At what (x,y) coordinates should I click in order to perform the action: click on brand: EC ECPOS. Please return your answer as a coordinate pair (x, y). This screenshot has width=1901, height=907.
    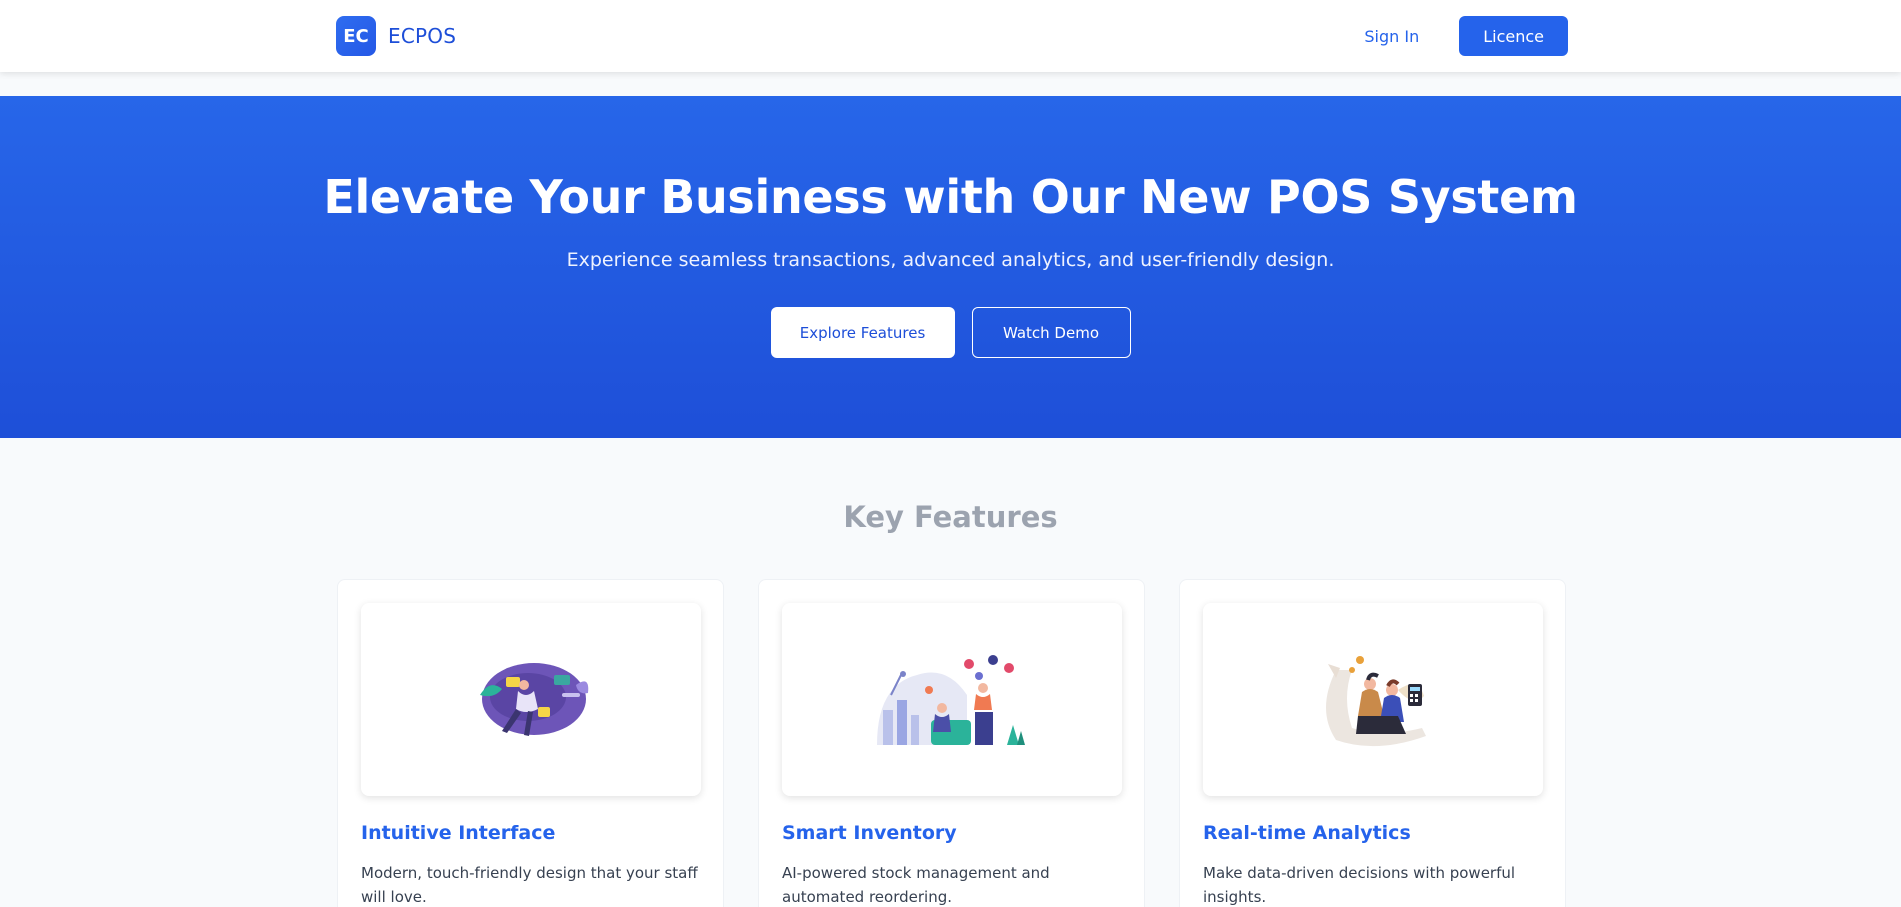
    Looking at the image, I should click on (396, 36).